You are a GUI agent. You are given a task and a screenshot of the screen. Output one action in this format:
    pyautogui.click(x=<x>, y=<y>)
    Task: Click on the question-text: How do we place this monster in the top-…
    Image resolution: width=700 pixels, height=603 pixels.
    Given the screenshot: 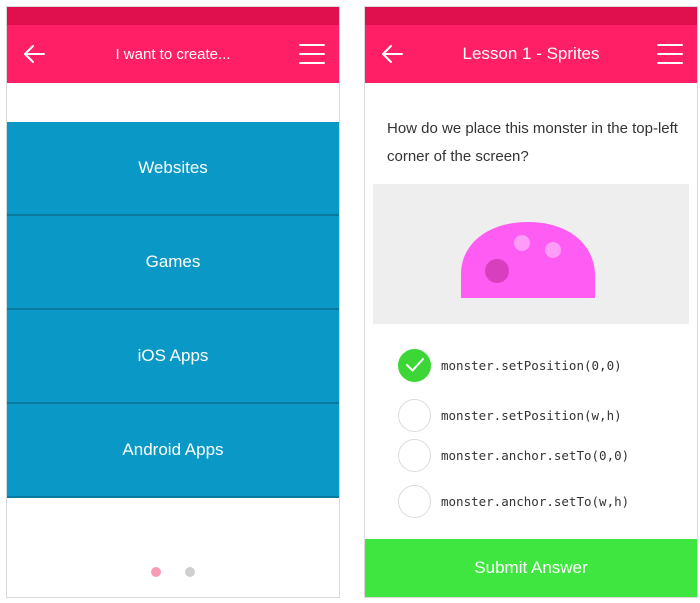 What is the action you would take?
    pyautogui.click(x=532, y=142)
    